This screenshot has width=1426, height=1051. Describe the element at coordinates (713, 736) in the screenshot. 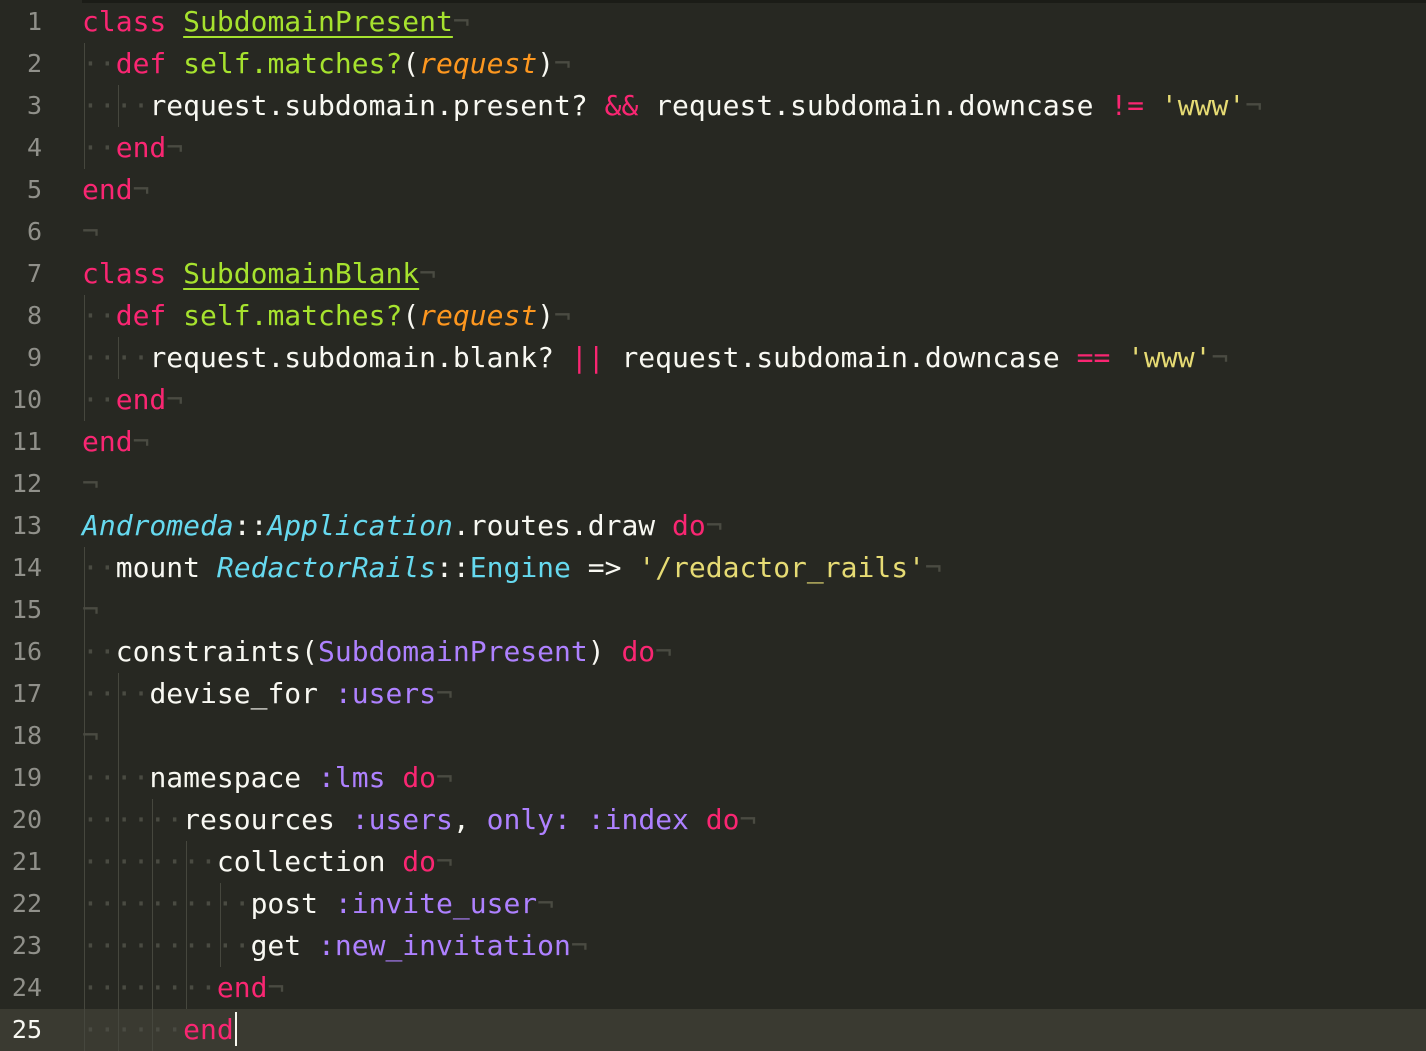

I see `code-line-18: 18 ¬` at that location.